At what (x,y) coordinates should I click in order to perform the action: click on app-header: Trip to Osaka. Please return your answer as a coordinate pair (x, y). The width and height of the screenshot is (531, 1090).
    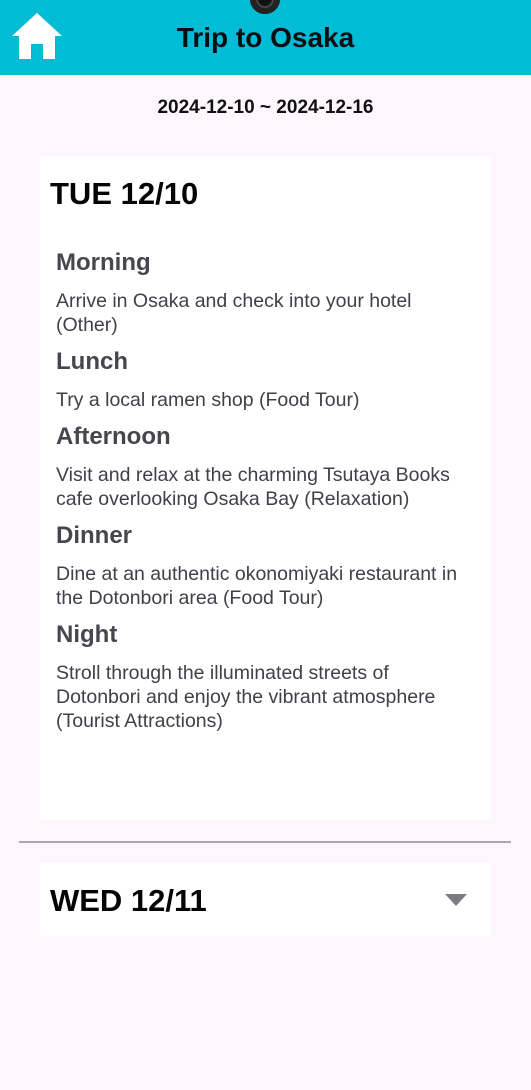
    Looking at the image, I should click on (265, 37).